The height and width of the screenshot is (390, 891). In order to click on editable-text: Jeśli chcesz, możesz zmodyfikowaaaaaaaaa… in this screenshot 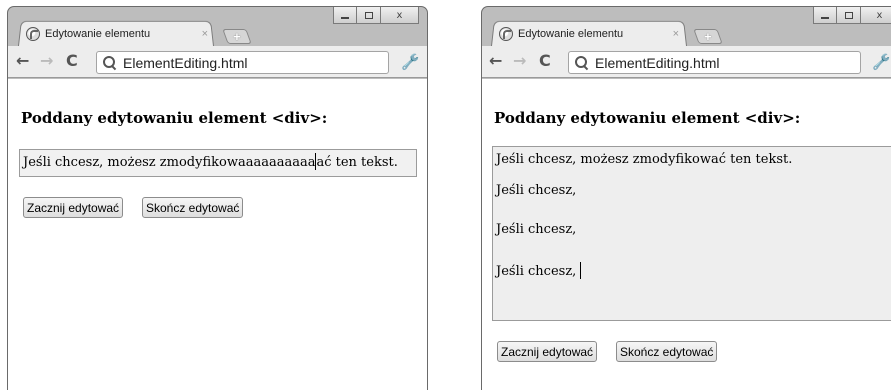, I will do `click(169, 162)`.